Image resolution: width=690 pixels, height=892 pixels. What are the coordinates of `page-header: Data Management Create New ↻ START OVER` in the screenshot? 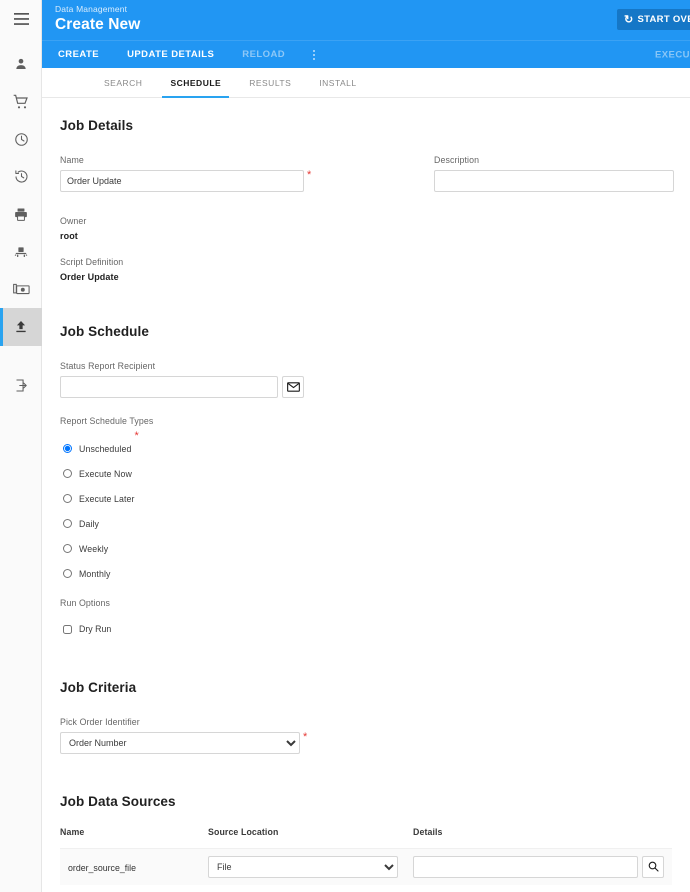 It's located at (366, 20).